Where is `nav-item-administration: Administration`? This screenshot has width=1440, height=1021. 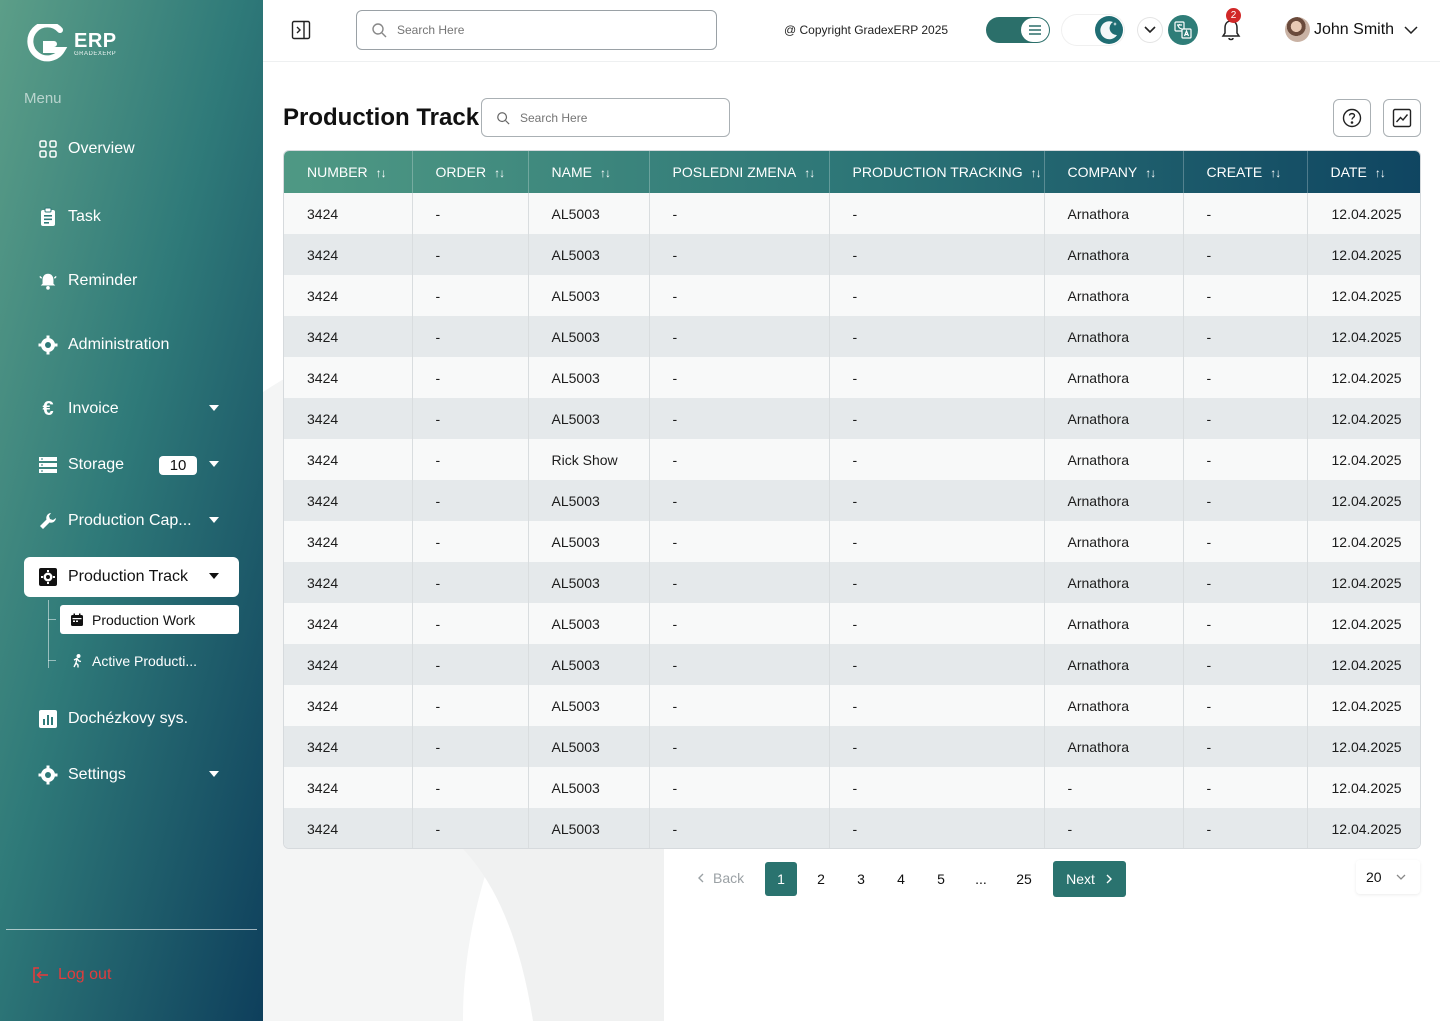
nav-item-administration: Administration is located at coordinates (131, 345).